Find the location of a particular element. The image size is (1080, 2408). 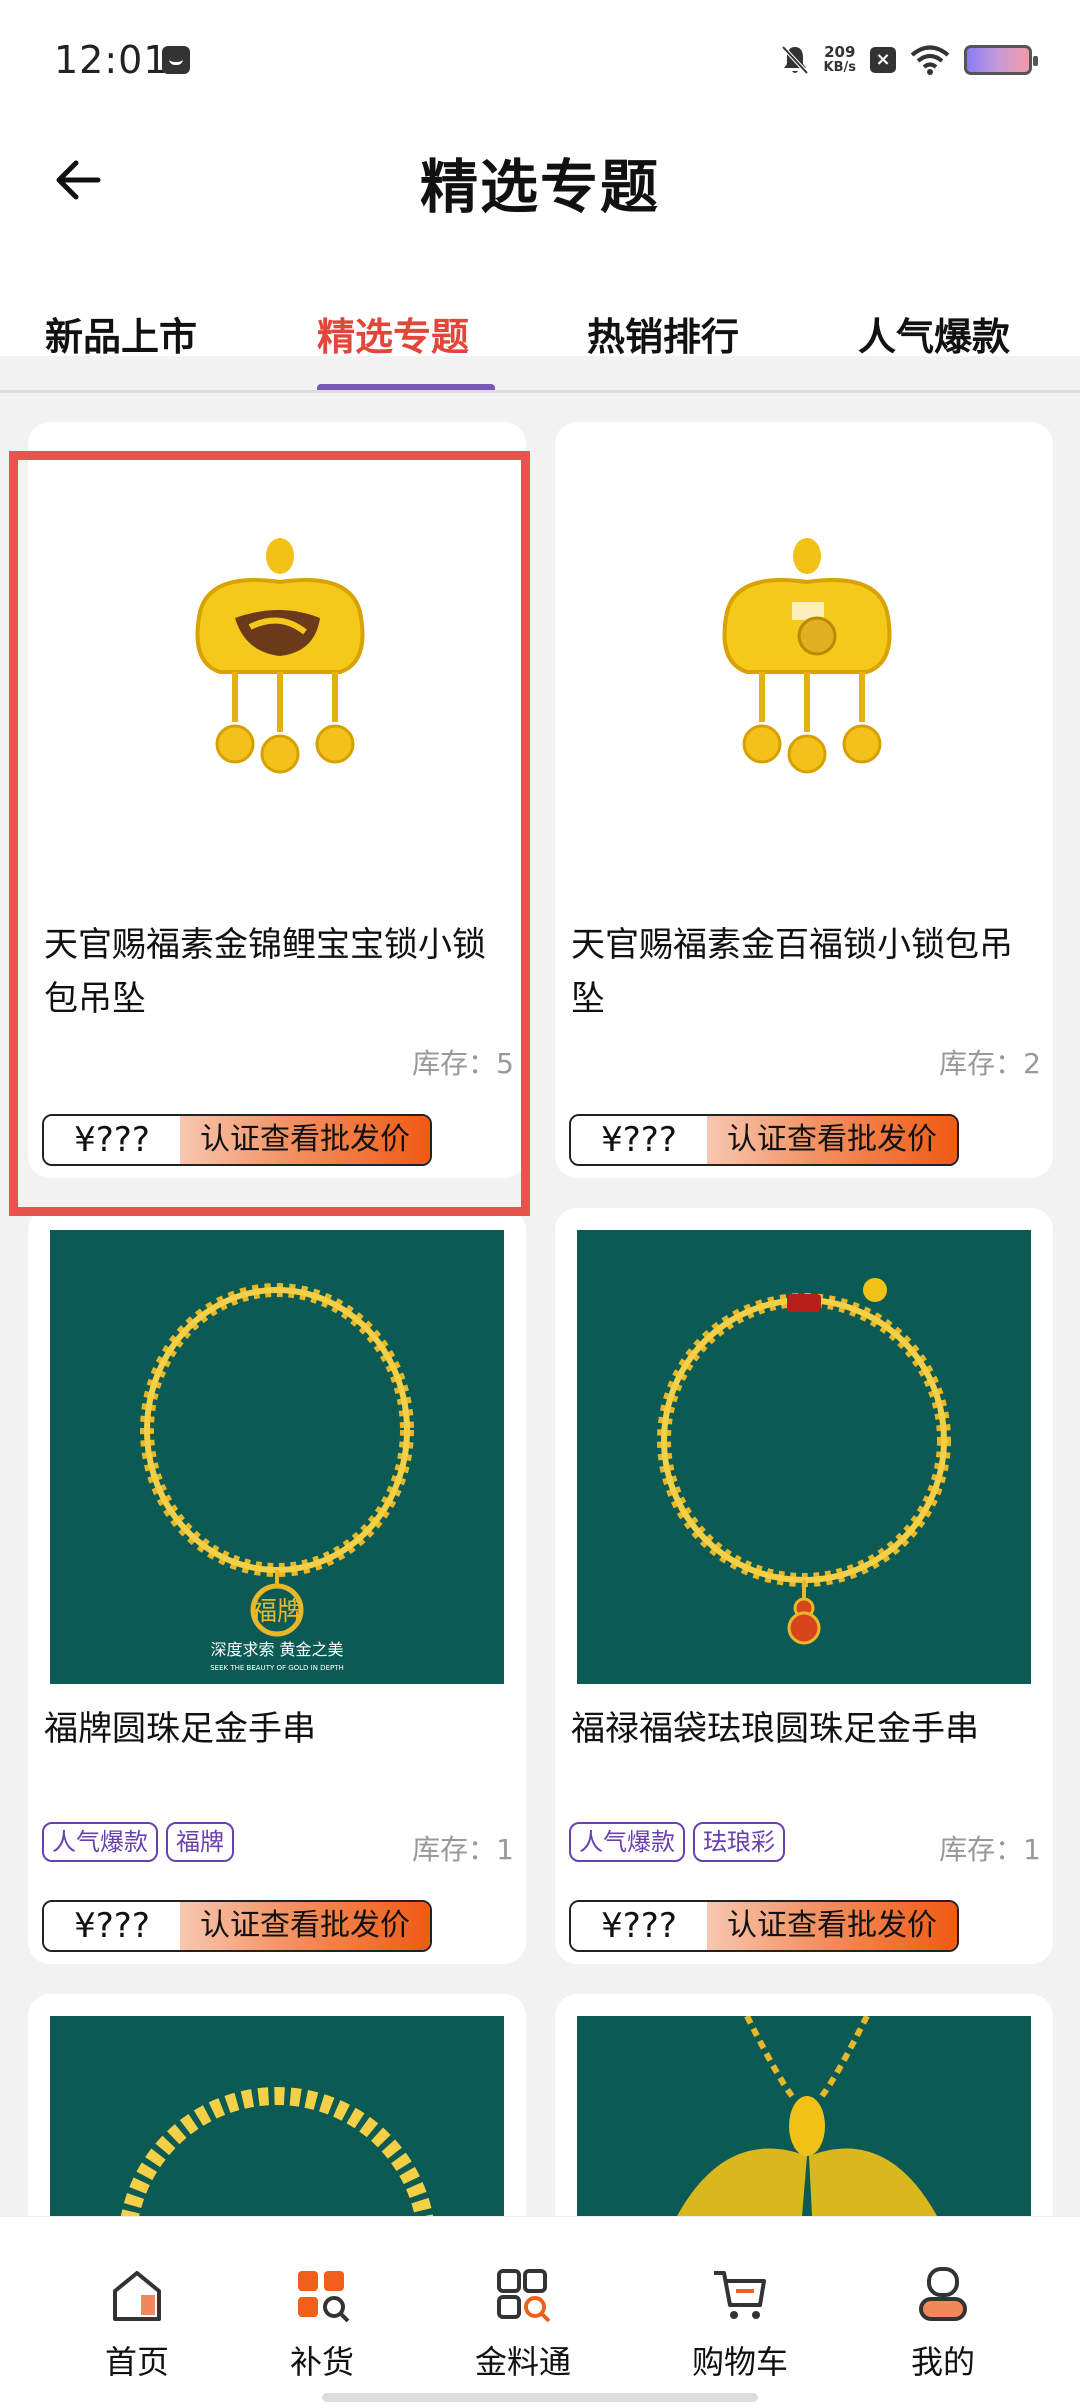

product-title: 福禄福袋珐琅圆珠足金手串 is located at coordinates (775, 1729).